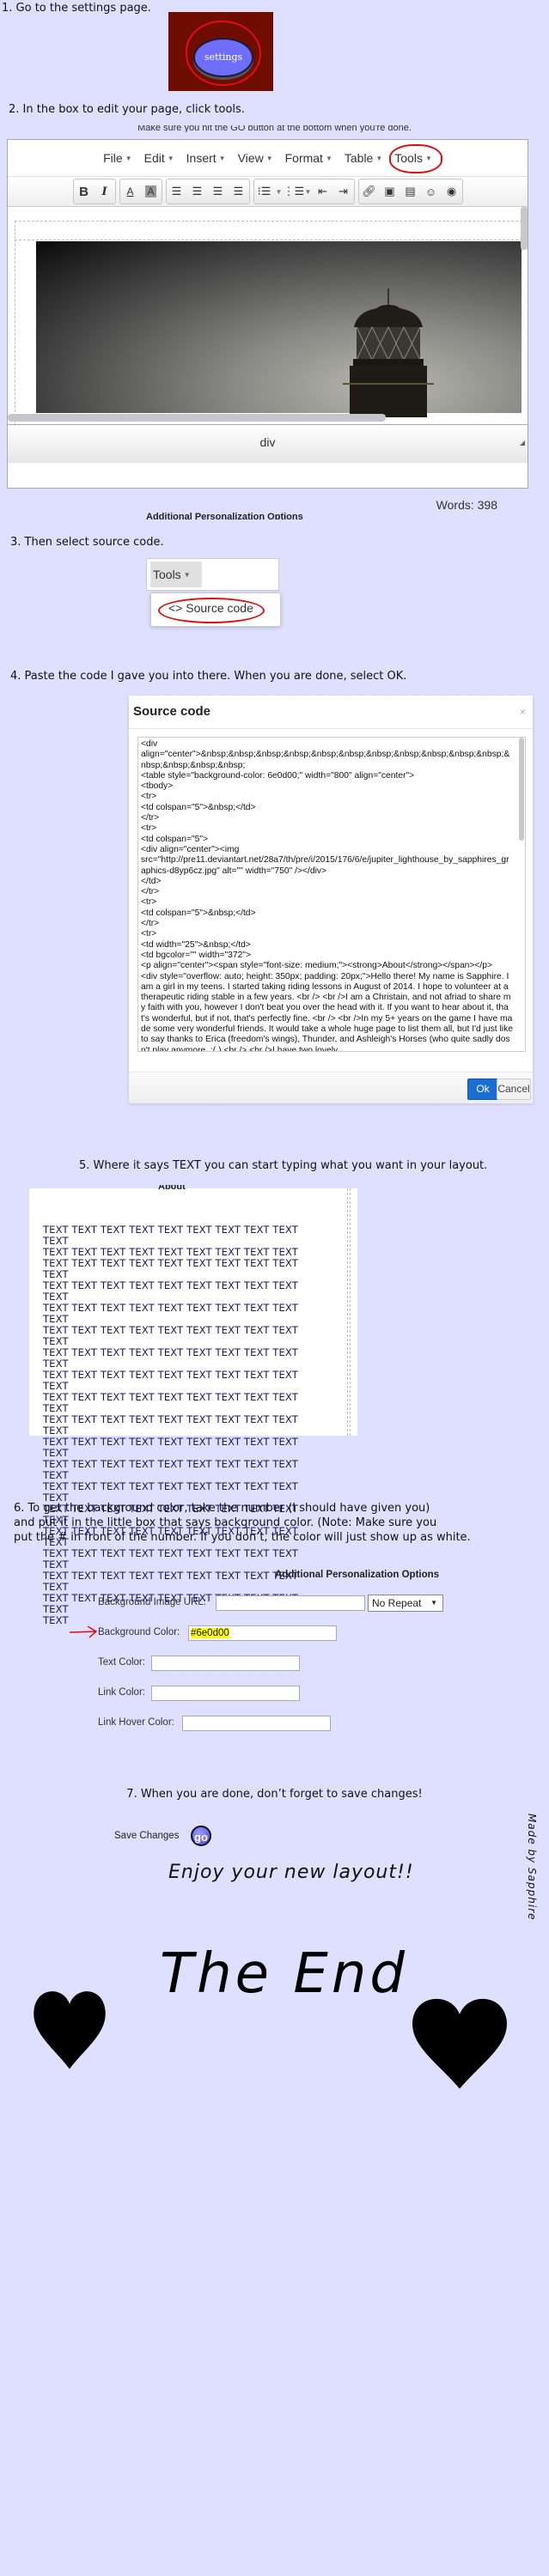  Describe the element at coordinates (130, 191) in the screenshot. I see `text-color-icon: A` at that location.